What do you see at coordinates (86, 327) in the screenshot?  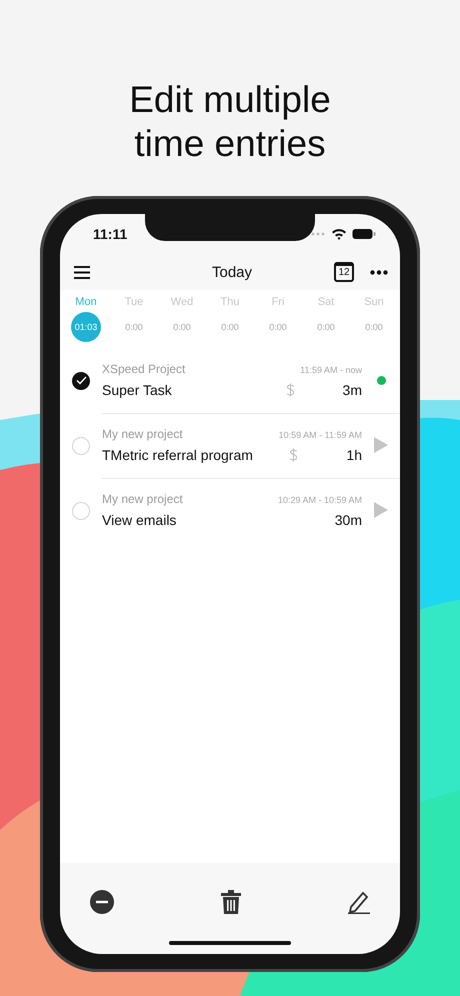 I see `day-hours: 01:03` at bounding box center [86, 327].